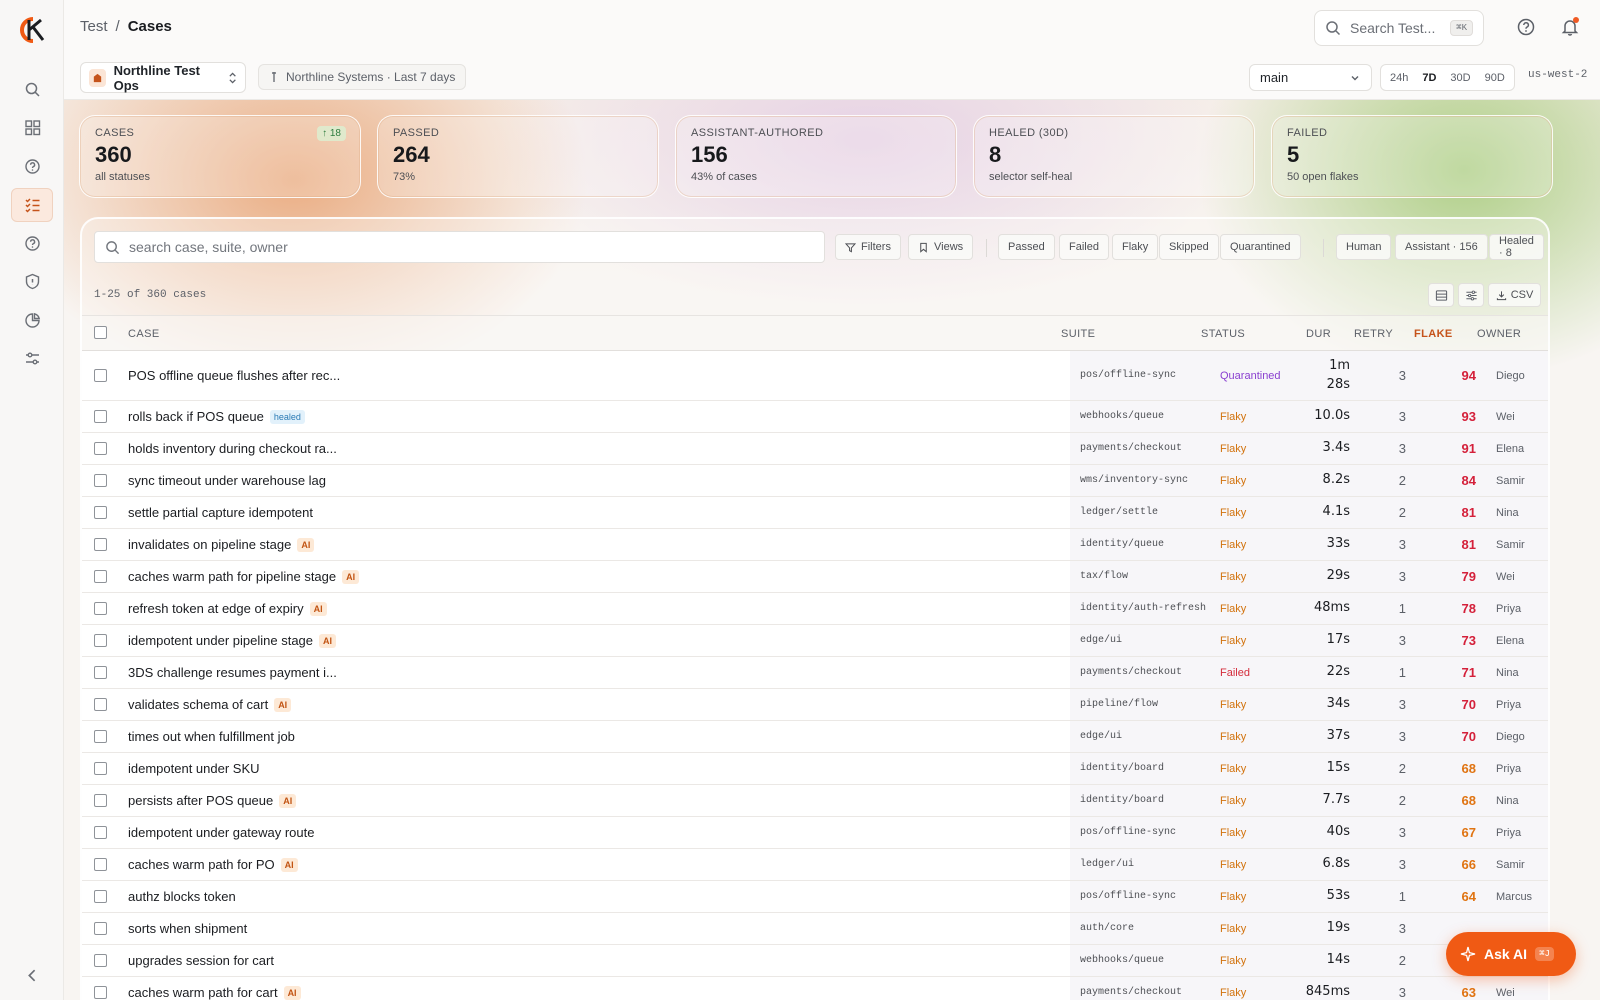  Describe the element at coordinates (221, 544) in the screenshot. I see `case-name: invalidates on pipeline stage AI` at that location.